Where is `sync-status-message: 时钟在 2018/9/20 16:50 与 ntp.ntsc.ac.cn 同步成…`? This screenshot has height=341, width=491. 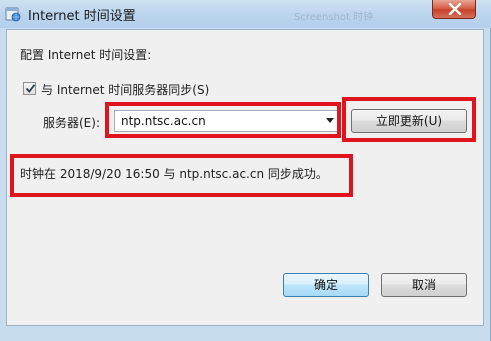
sync-status-message: 时钟在 2018/9/20 16:50 与 ntp.ntsc.ac.cn 同步成… is located at coordinates (174, 174).